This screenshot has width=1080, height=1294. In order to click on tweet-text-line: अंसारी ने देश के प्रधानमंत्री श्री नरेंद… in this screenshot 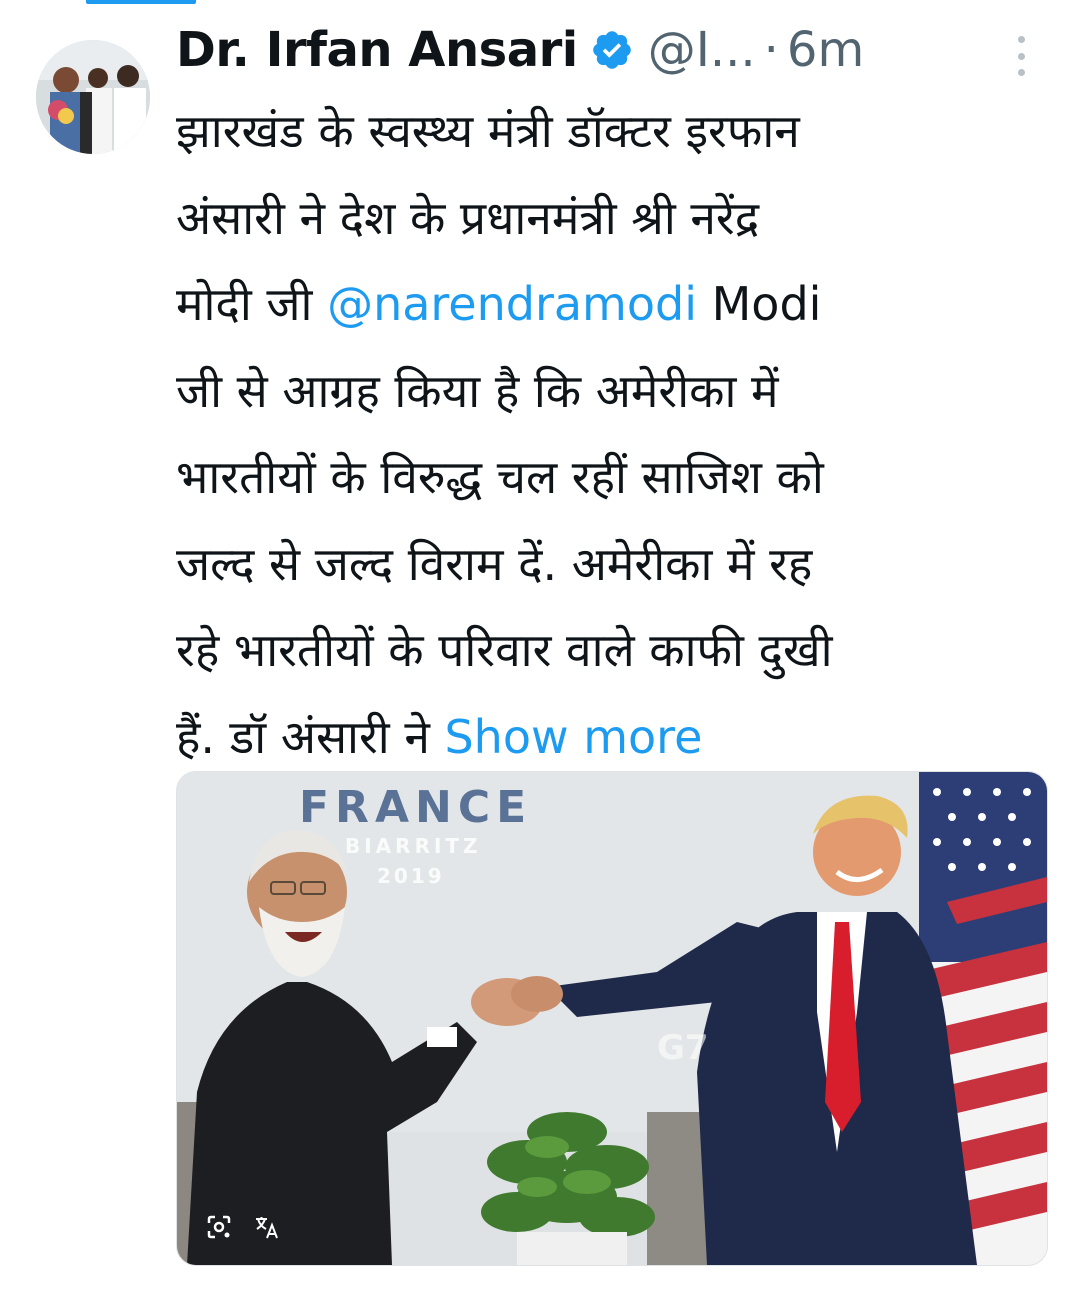, I will do `click(468, 217)`.